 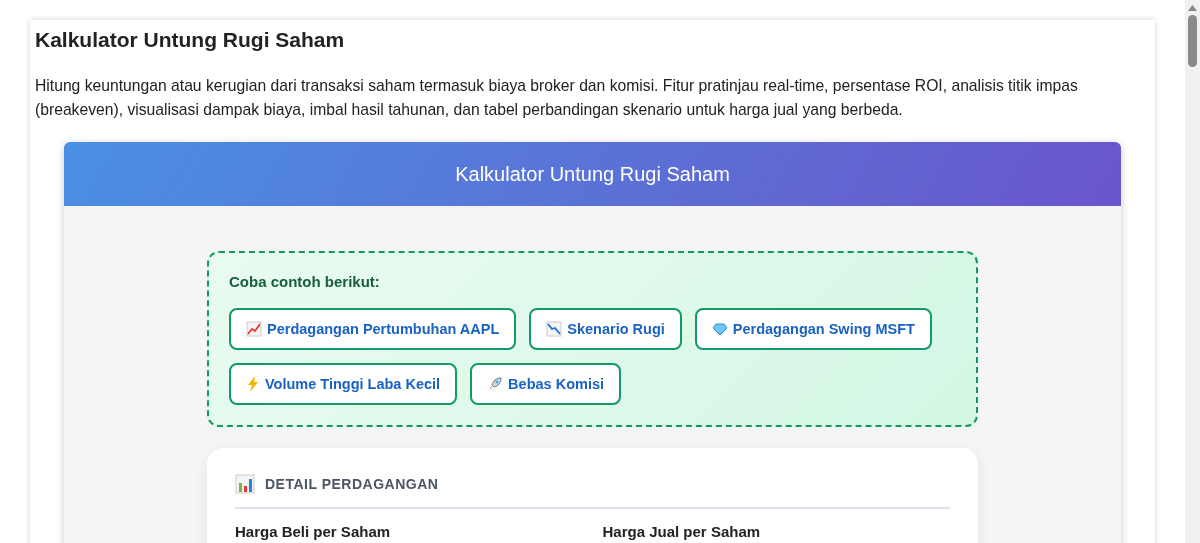 I want to click on rocket-icon, so click(x=495, y=384).